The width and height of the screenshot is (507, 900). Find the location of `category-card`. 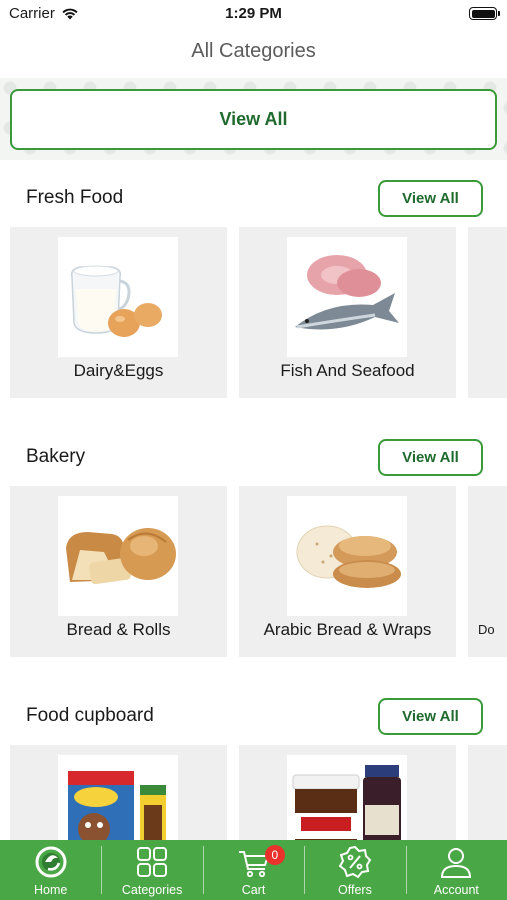

category-card is located at coordinates (487, 312).